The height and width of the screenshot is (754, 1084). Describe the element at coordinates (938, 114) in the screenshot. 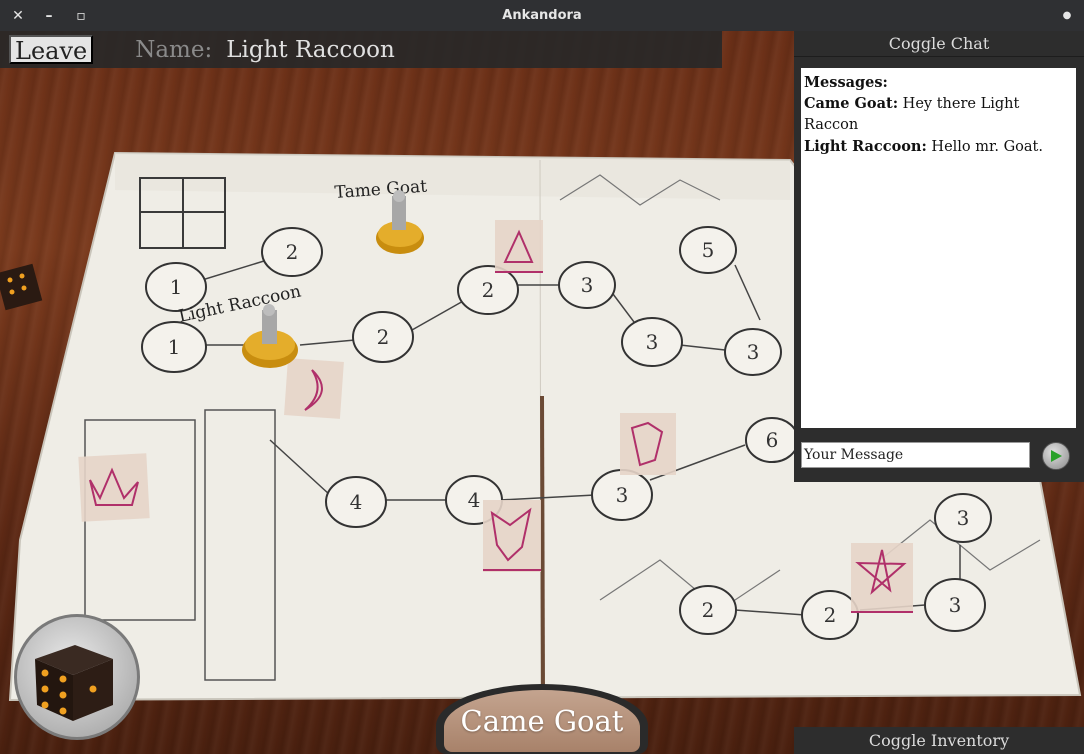

I see `chat-message: Came Goat: Hey there Light Raccon` at that location.